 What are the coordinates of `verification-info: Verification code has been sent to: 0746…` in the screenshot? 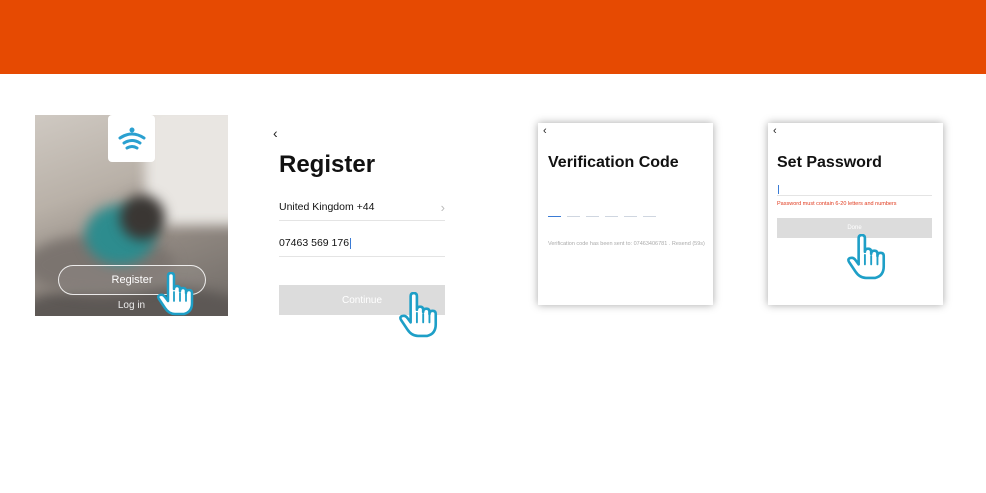 It's located at (626, 244).